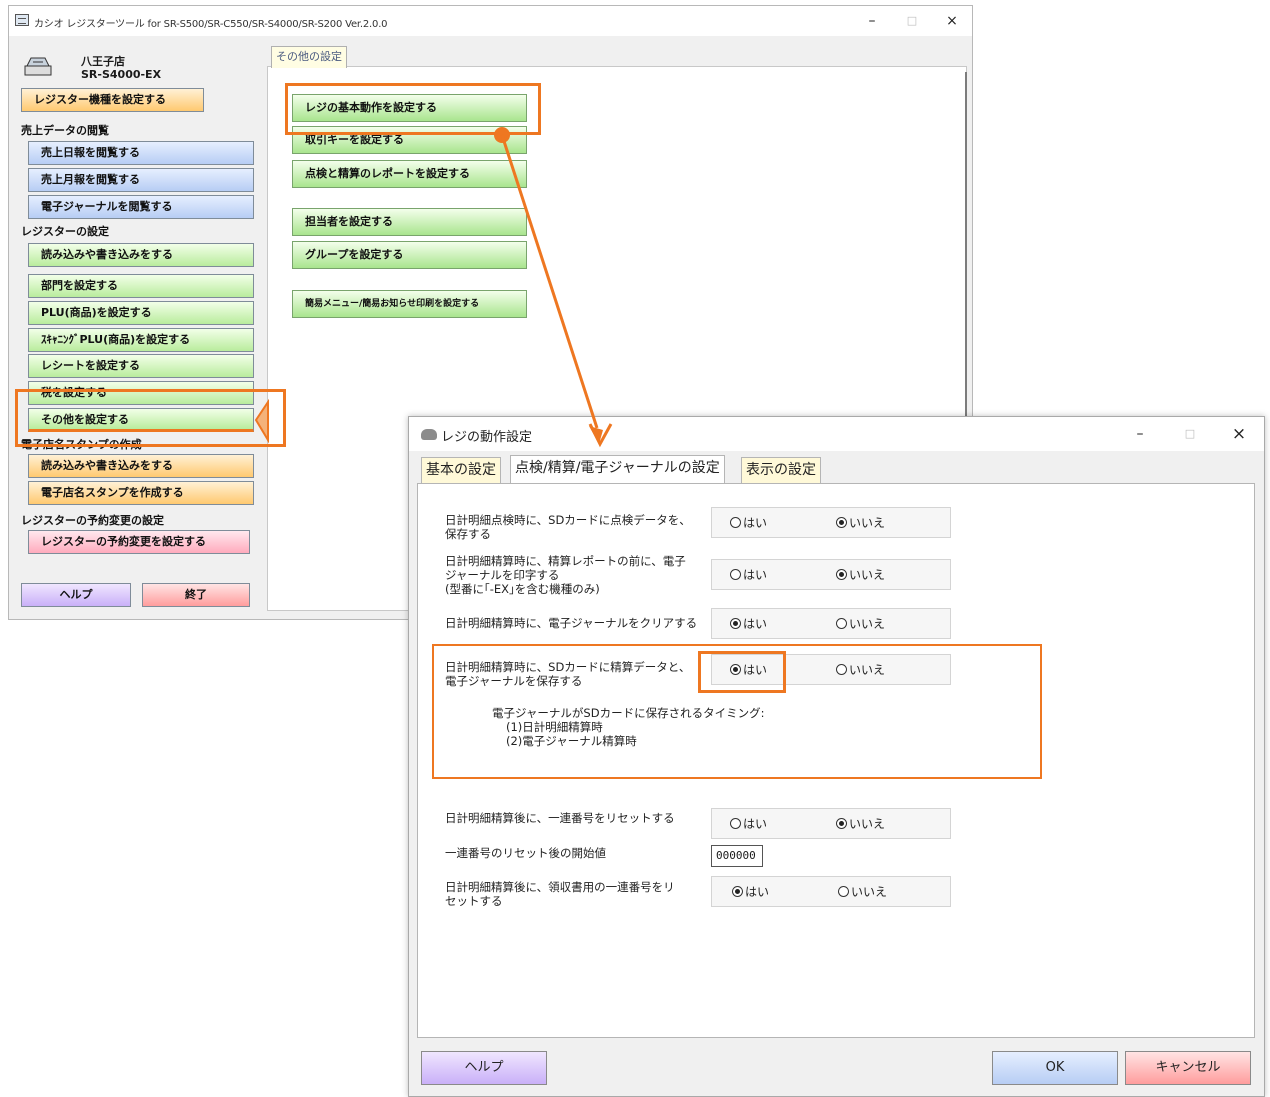 The width and height of the screenshot is (1270, 1097). What do you see at coordinates (433, 287) in the screenshot?
I see `annotation-arrow-layer` at bounding box center [433, 287].